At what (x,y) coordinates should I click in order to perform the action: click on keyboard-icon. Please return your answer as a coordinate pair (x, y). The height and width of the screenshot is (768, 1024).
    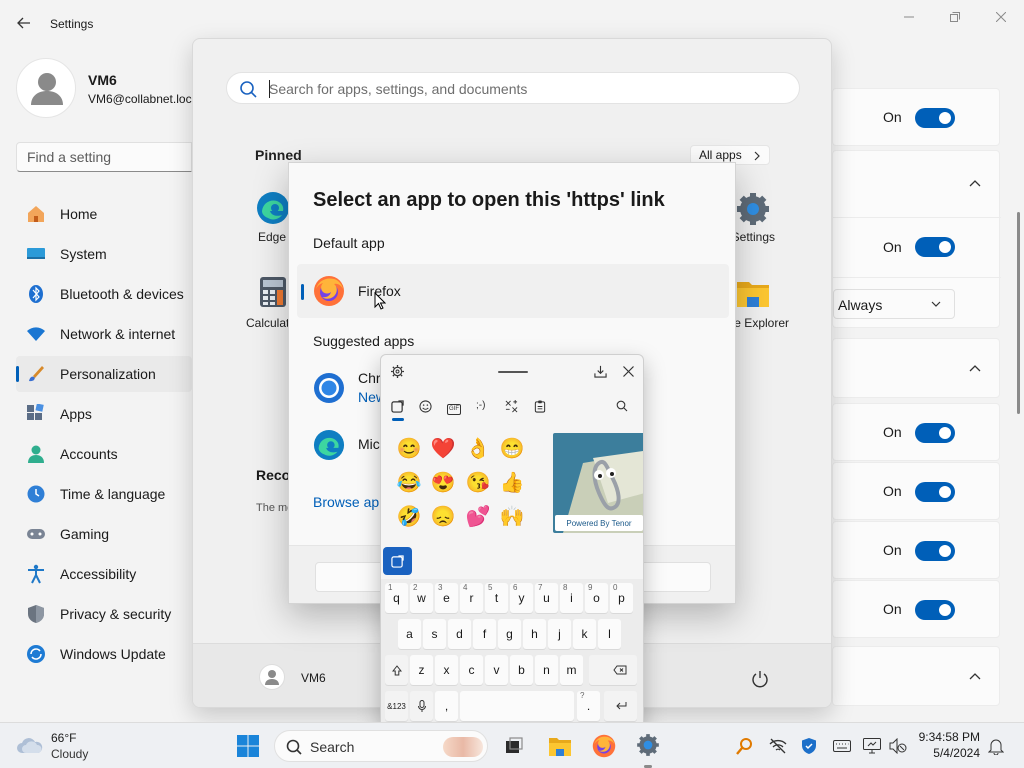
    Looking at the image, I should click on (842, 746).